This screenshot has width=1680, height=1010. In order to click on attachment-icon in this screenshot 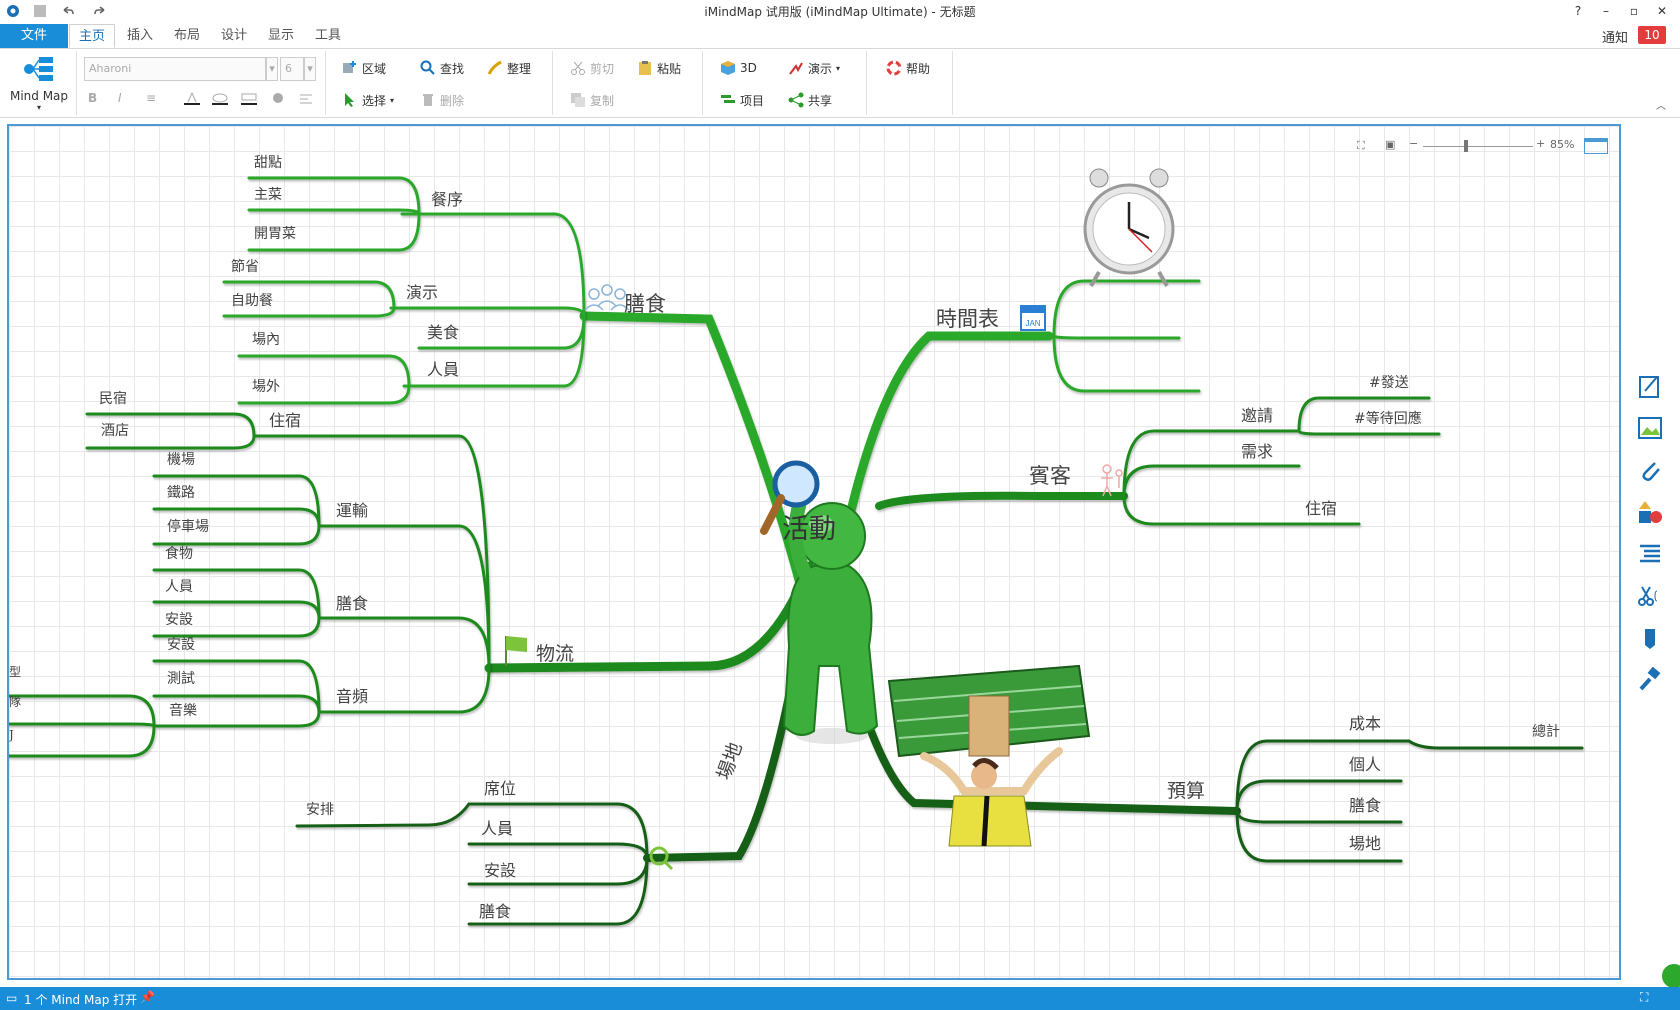, I will do `click(1650, 470)`.